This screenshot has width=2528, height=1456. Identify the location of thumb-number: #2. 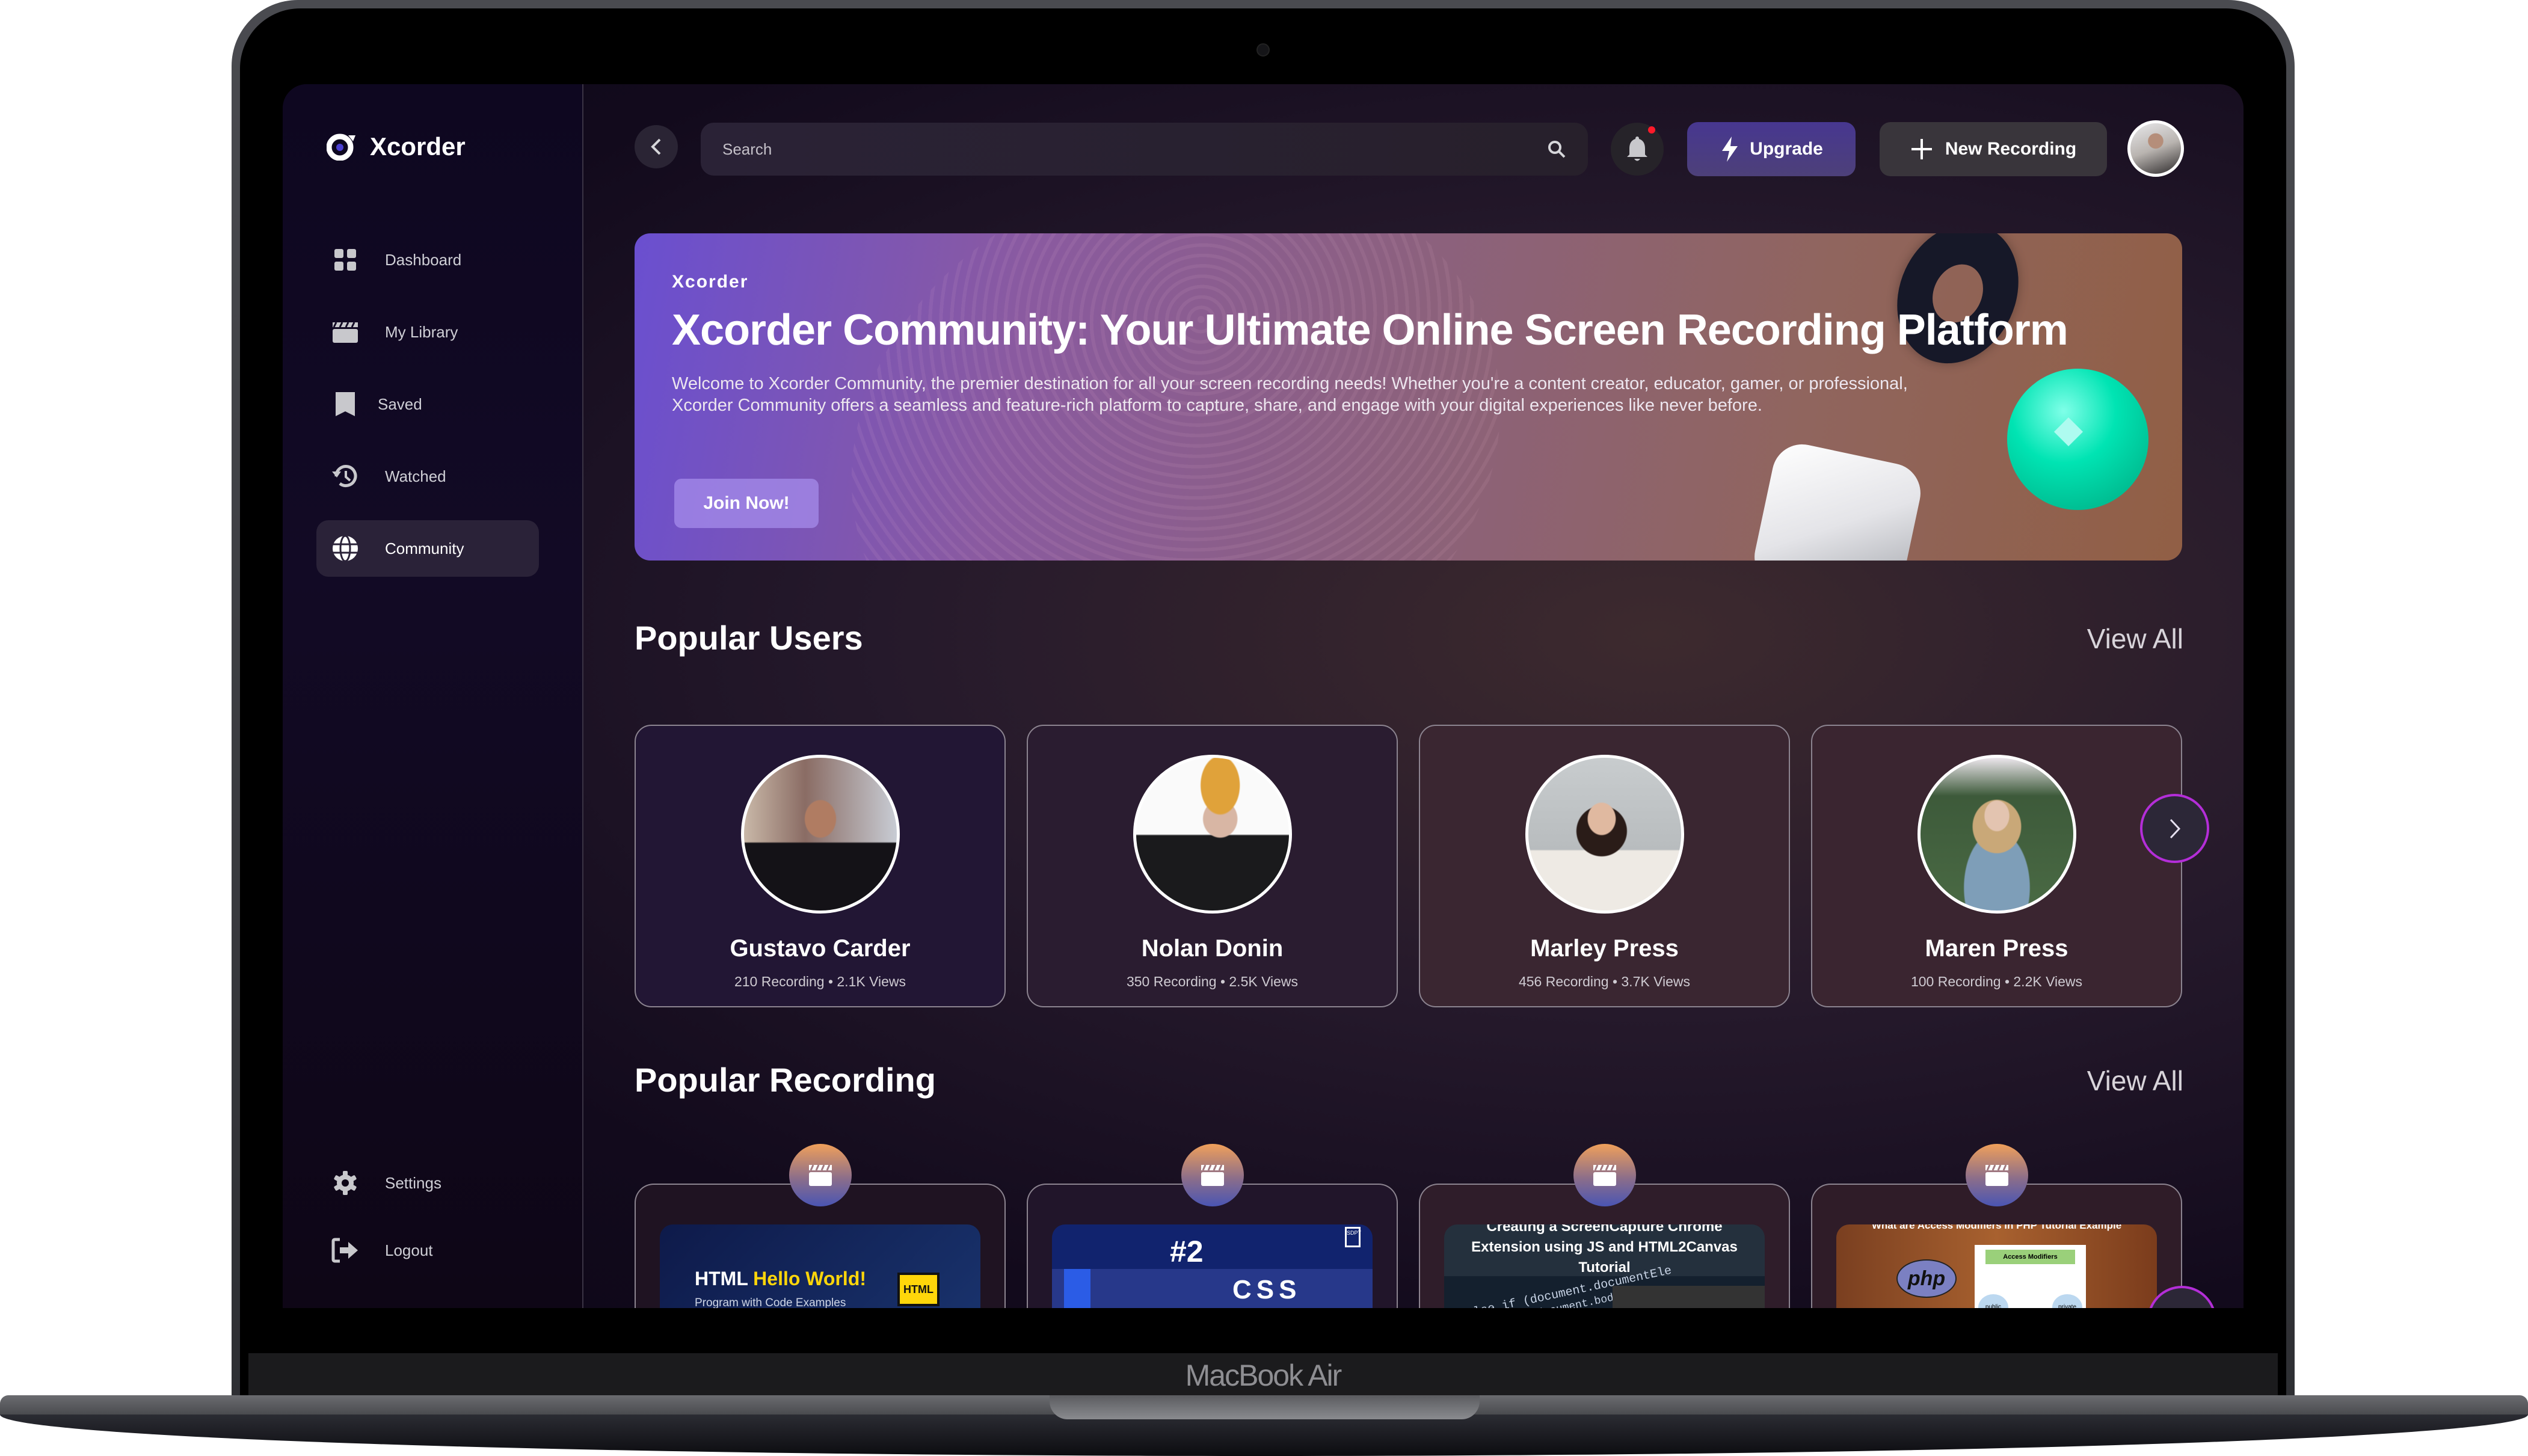
(1187, 1251).